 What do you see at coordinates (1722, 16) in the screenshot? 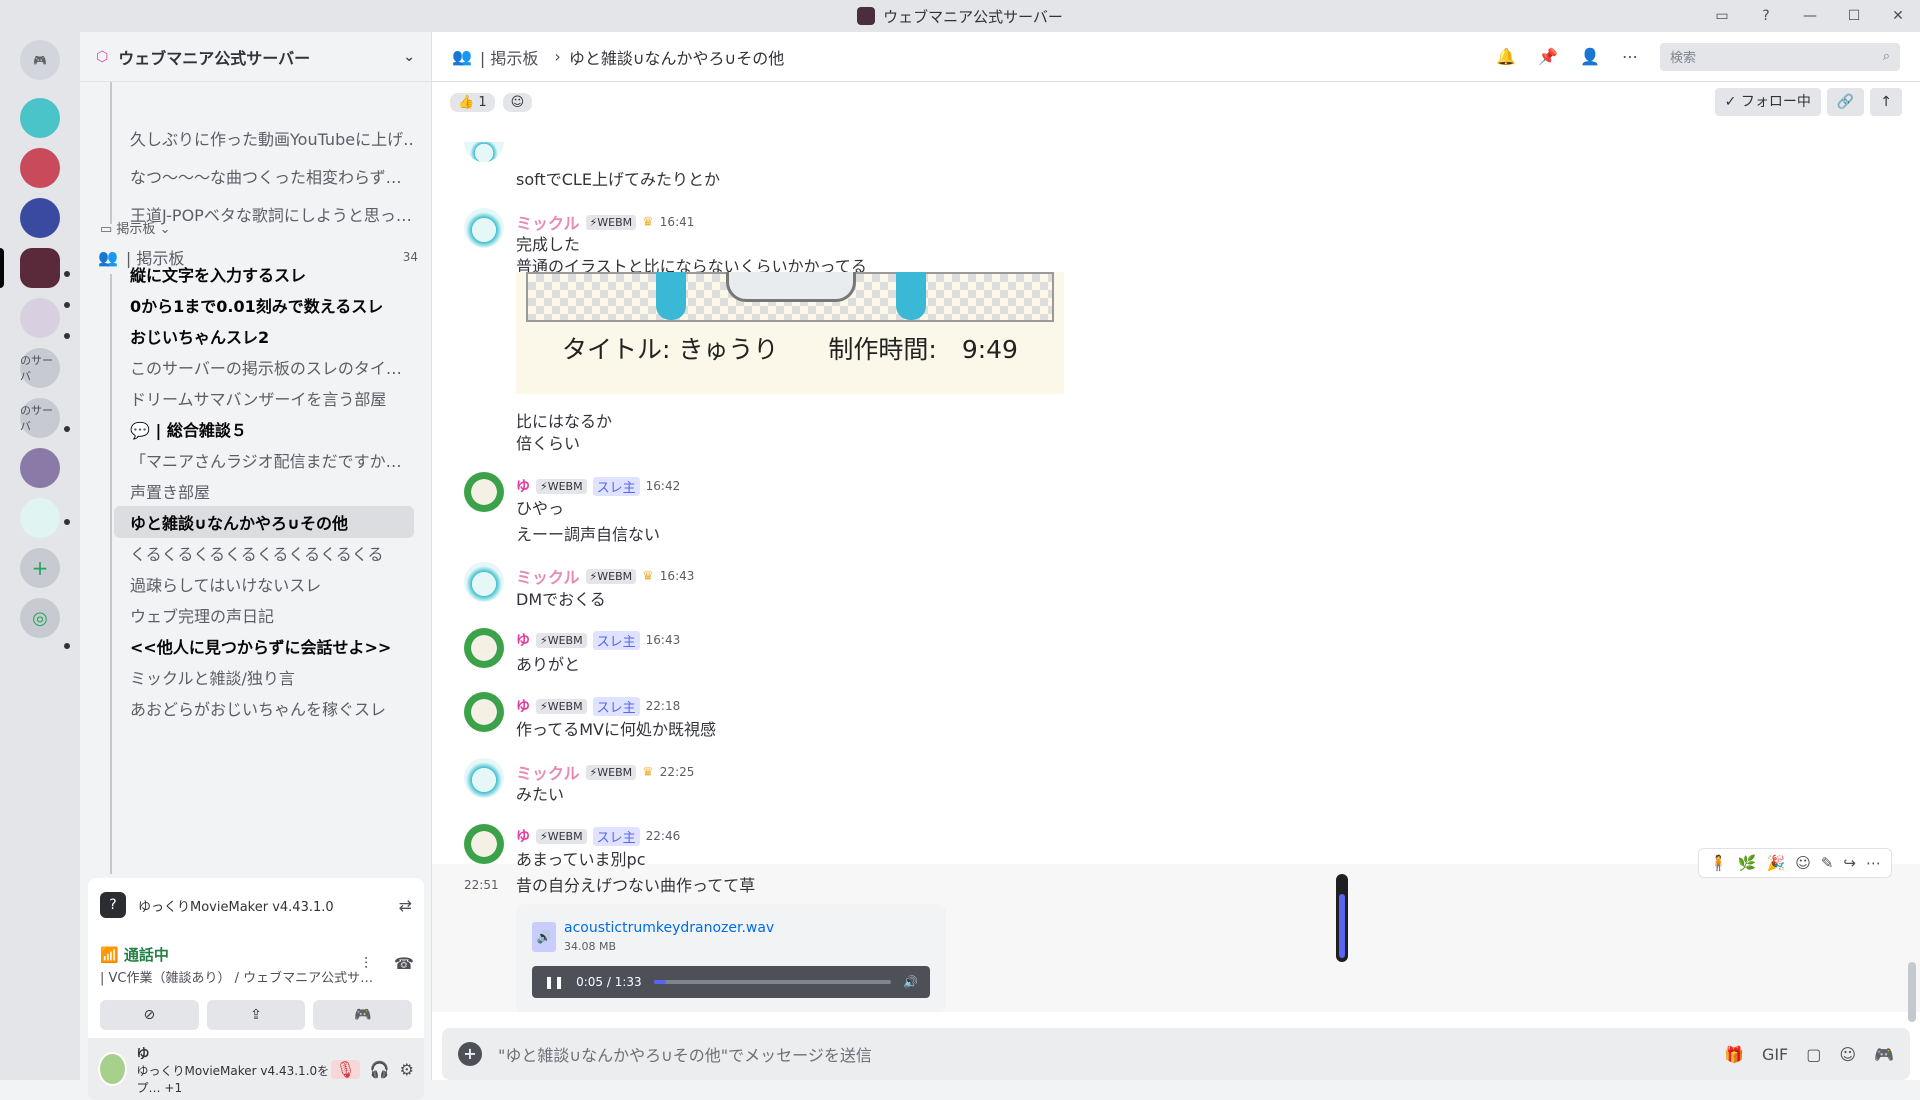
I see `inbox-icon: ▭` at bounding box center [1722, 16].